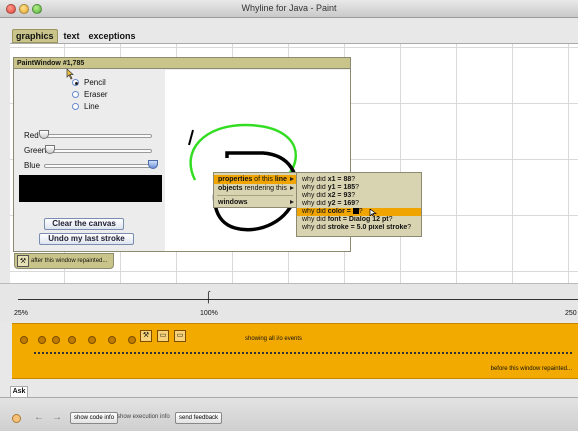  What do you see at coordinates (359, 212) in the screenshot?
I see `question-color: why did color = ?` at bounding box center [359, 212].